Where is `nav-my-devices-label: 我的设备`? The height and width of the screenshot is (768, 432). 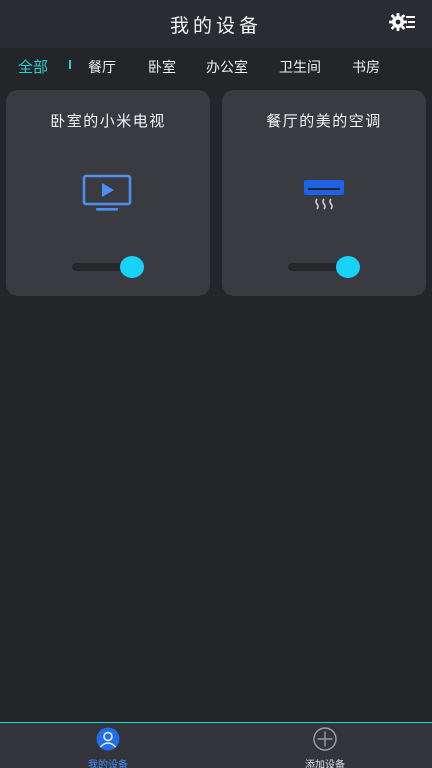
nav-my-devices-label: 我的设备 is located at coordinates (108, 764).